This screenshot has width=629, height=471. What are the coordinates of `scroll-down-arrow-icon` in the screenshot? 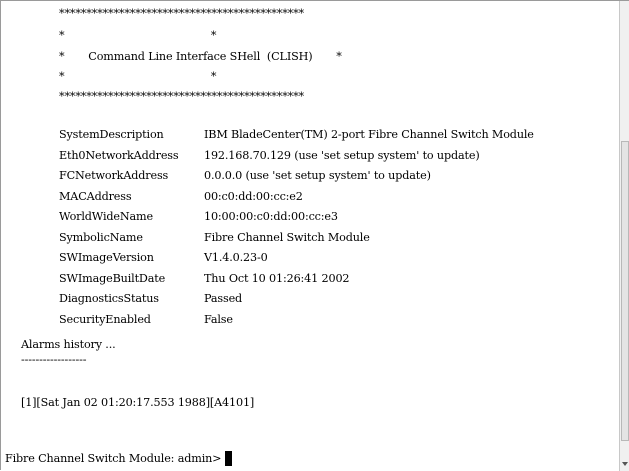 It's located at (624, 464).